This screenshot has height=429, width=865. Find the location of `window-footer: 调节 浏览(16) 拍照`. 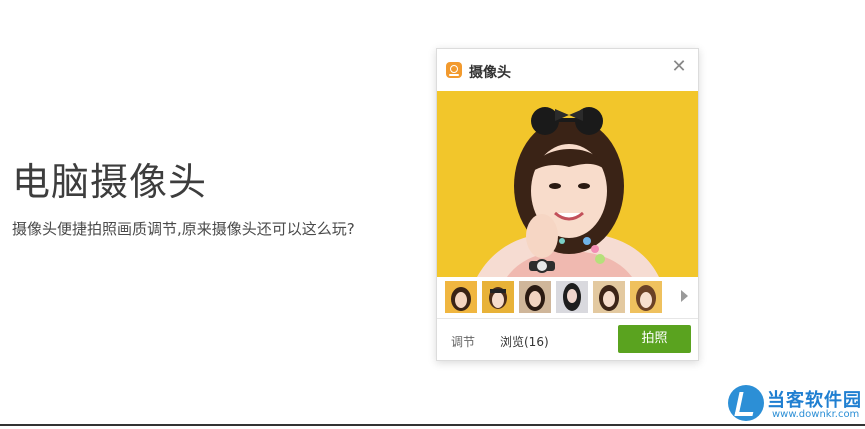

window-footer: 调节 浏览(16) 拍照 is located at coordinates (567, 339).